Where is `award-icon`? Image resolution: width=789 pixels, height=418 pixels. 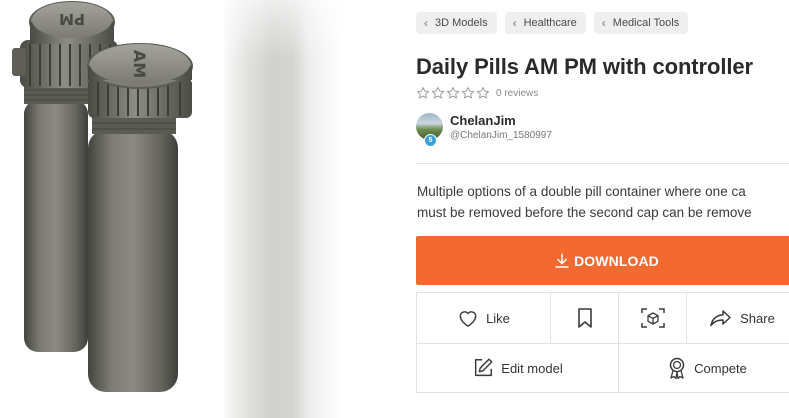
award-icon is located at coordinates (677, 368).